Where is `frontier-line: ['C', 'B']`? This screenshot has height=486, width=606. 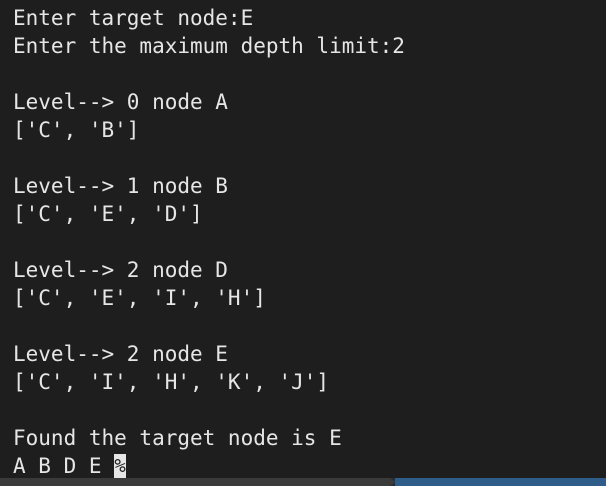 frontier-line: ['C', 'B'] is located at coordinates (76, 130).